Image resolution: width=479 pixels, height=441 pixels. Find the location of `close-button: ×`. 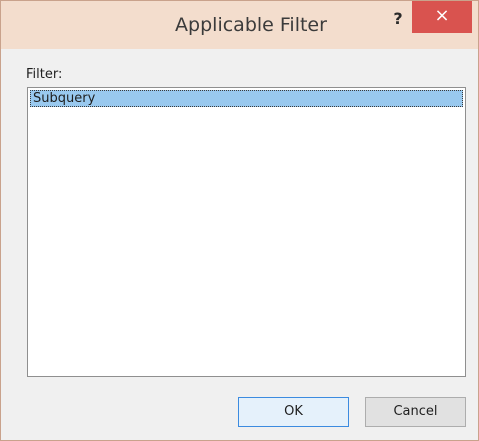

close-button: × is located at coordinates (442, 17).